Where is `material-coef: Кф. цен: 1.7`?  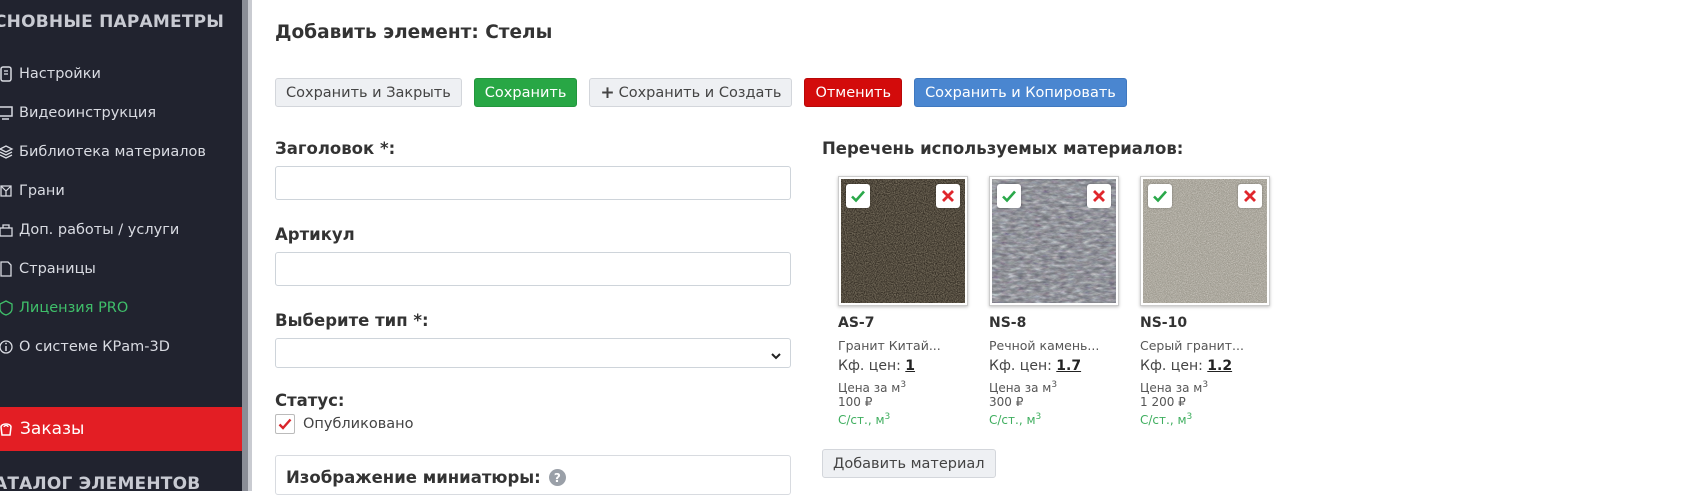
material-coef: Кф. цен: 1.7 is located at coordinates (1035, 366).